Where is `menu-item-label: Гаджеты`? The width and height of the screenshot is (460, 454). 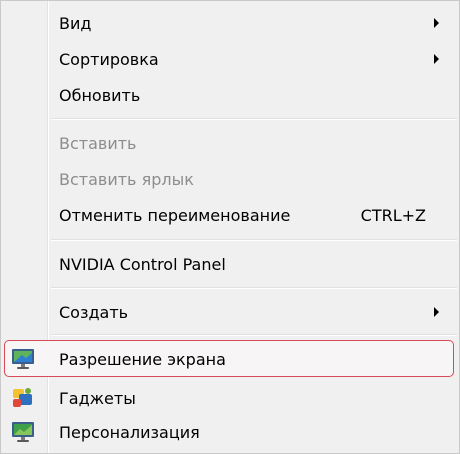
menu-item-label: Гаджеты is located at coordinates (97, 398).